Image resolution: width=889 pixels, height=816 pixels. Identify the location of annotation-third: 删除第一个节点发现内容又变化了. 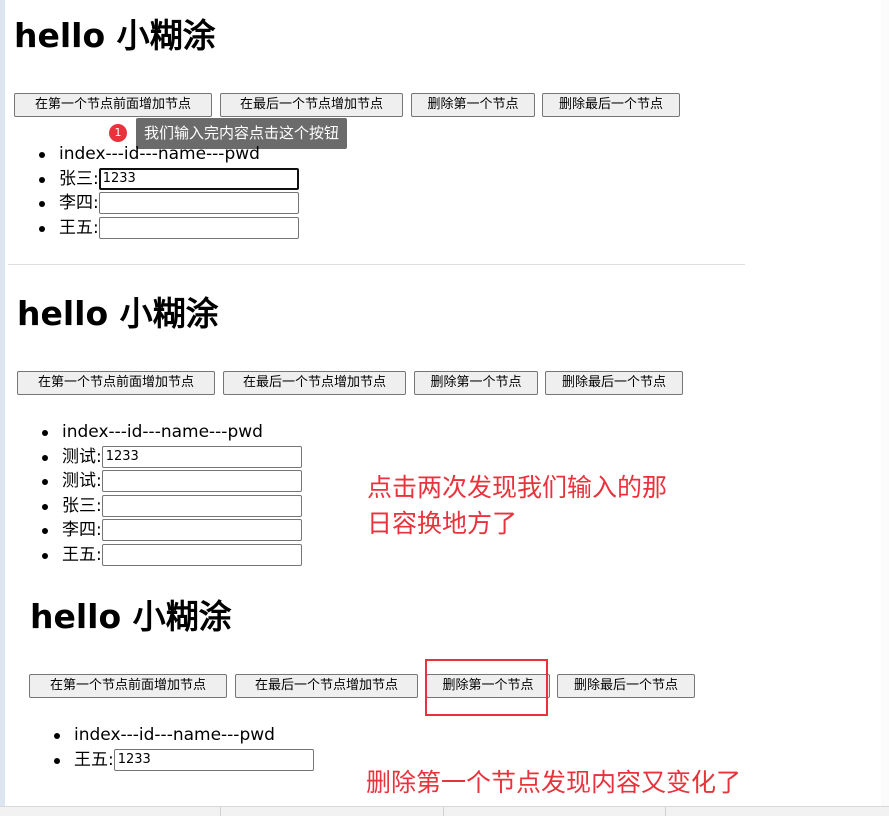
(554, 782).